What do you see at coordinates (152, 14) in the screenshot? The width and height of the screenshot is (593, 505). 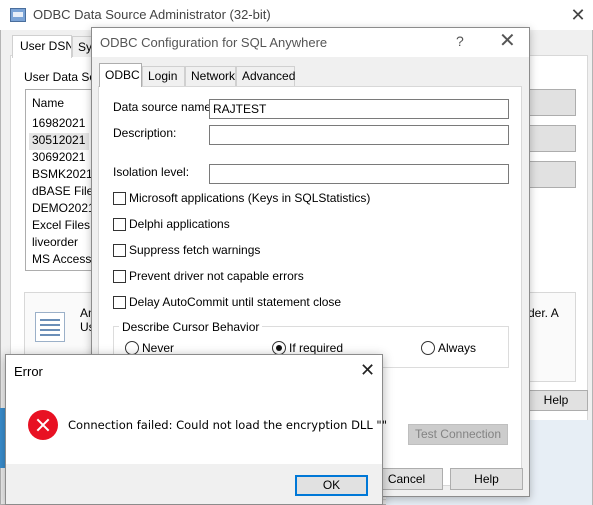 I see `admin-window-title: ODBC Data Source Administrator (32-bit)` at bounding box center [152, 14].